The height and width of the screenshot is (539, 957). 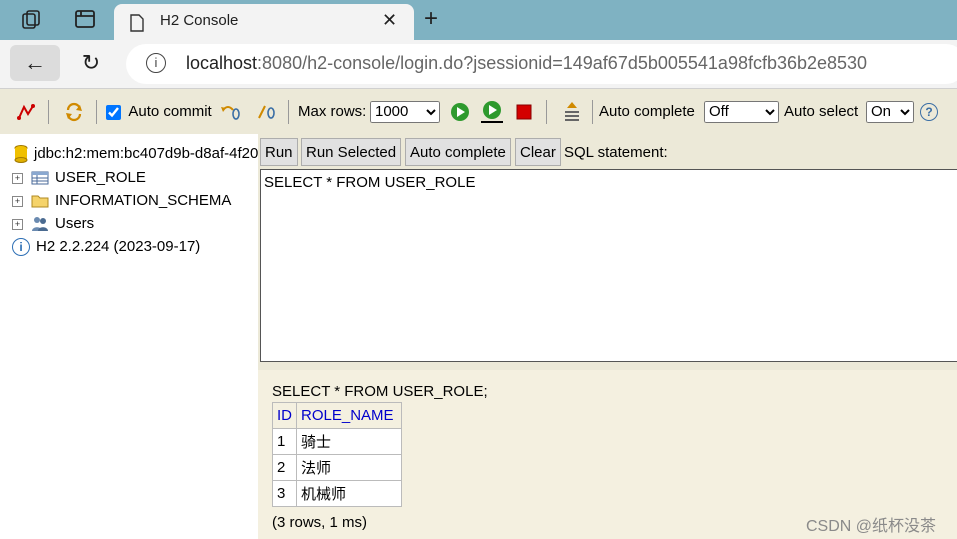 What do you see at coordinates (572, 112) in the screenshot?
I see `history-icon` at bounding box center [572, 112].